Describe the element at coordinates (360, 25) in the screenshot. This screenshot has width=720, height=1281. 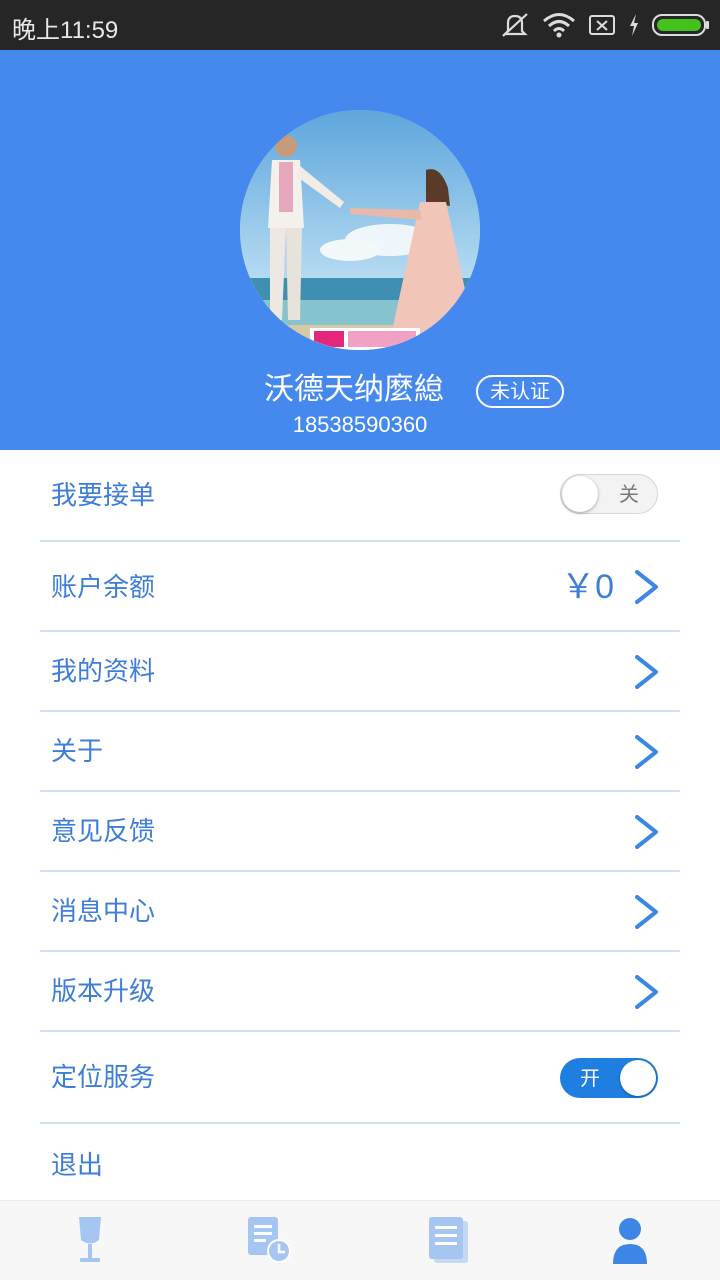
I see `status-bar: 晚上11:59` at that location.